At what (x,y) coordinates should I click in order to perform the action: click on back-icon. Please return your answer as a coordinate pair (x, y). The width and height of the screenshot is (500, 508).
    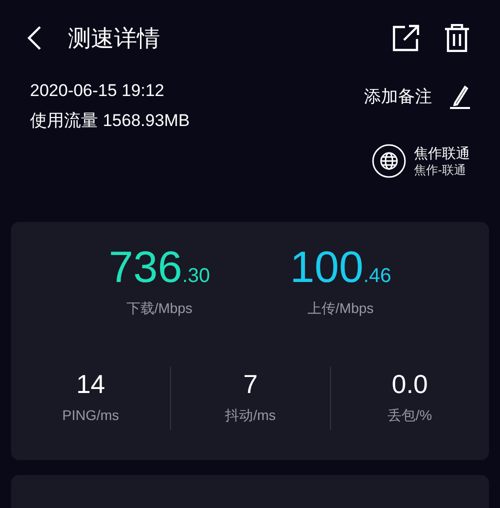
    Looking at the image, I should click on (34, 38).